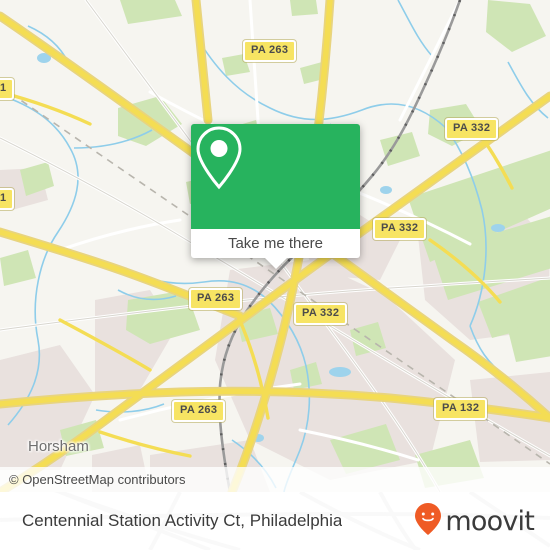 The image size is (550, 550). Describe the element at coordinates (428, 521) in the screenshot. I see `moovit-smiley-pin-icon` at that location.